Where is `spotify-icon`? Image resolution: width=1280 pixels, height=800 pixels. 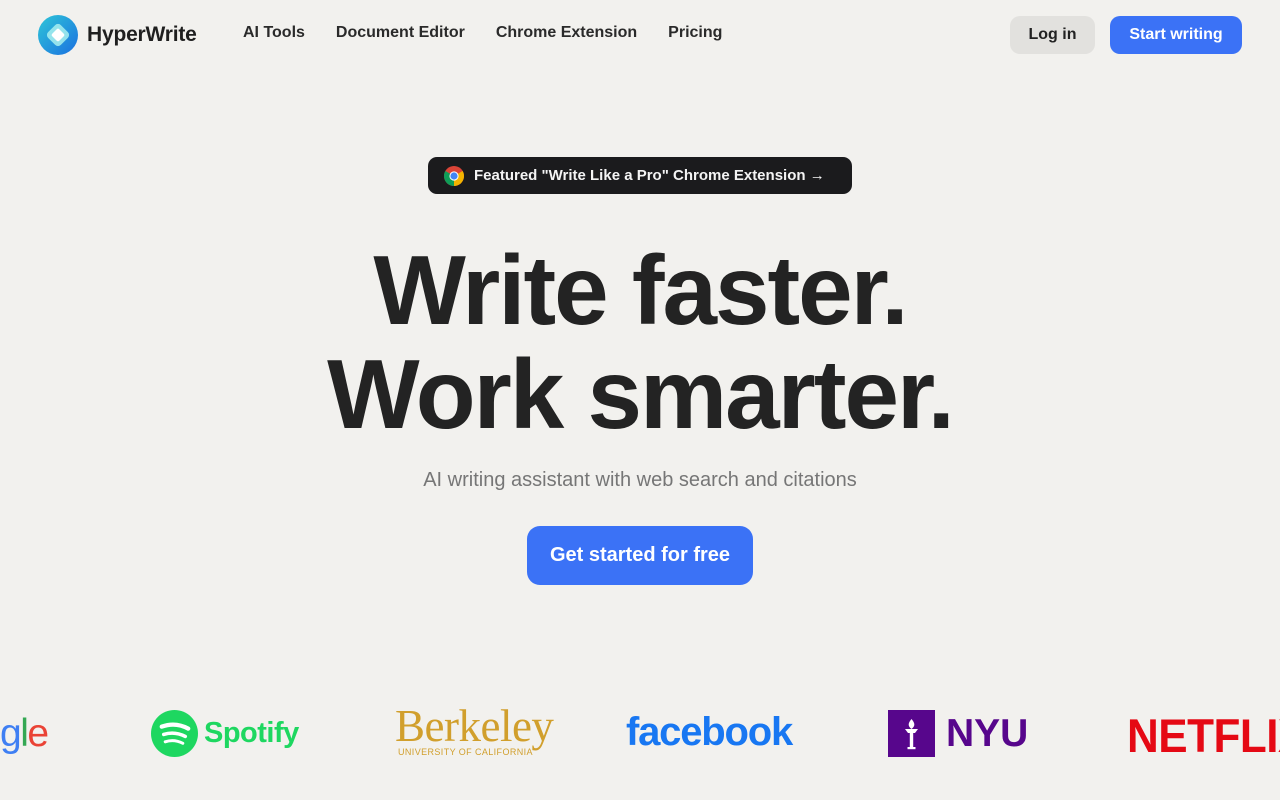
spotify-icon is located at coordinates (174, 733).